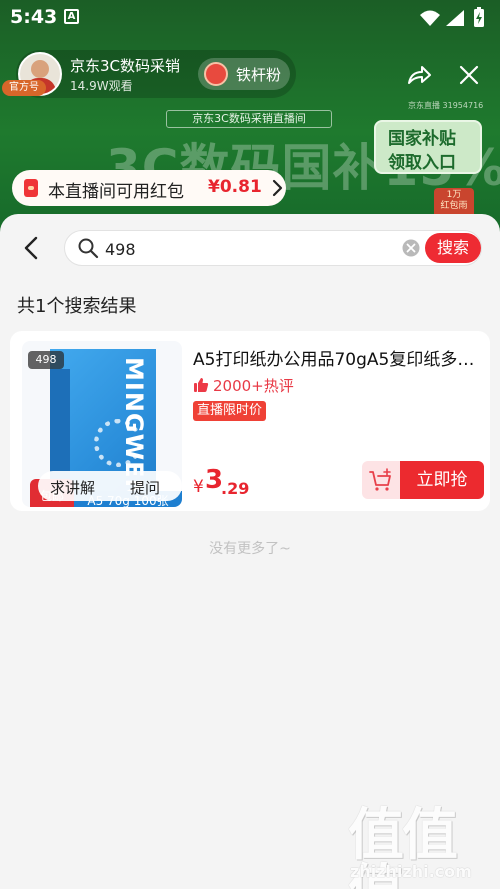  What do you see at coordinates (452, 17) in the screenshot?
I see `signal-battery-icon` at bounding box center [452, 17].